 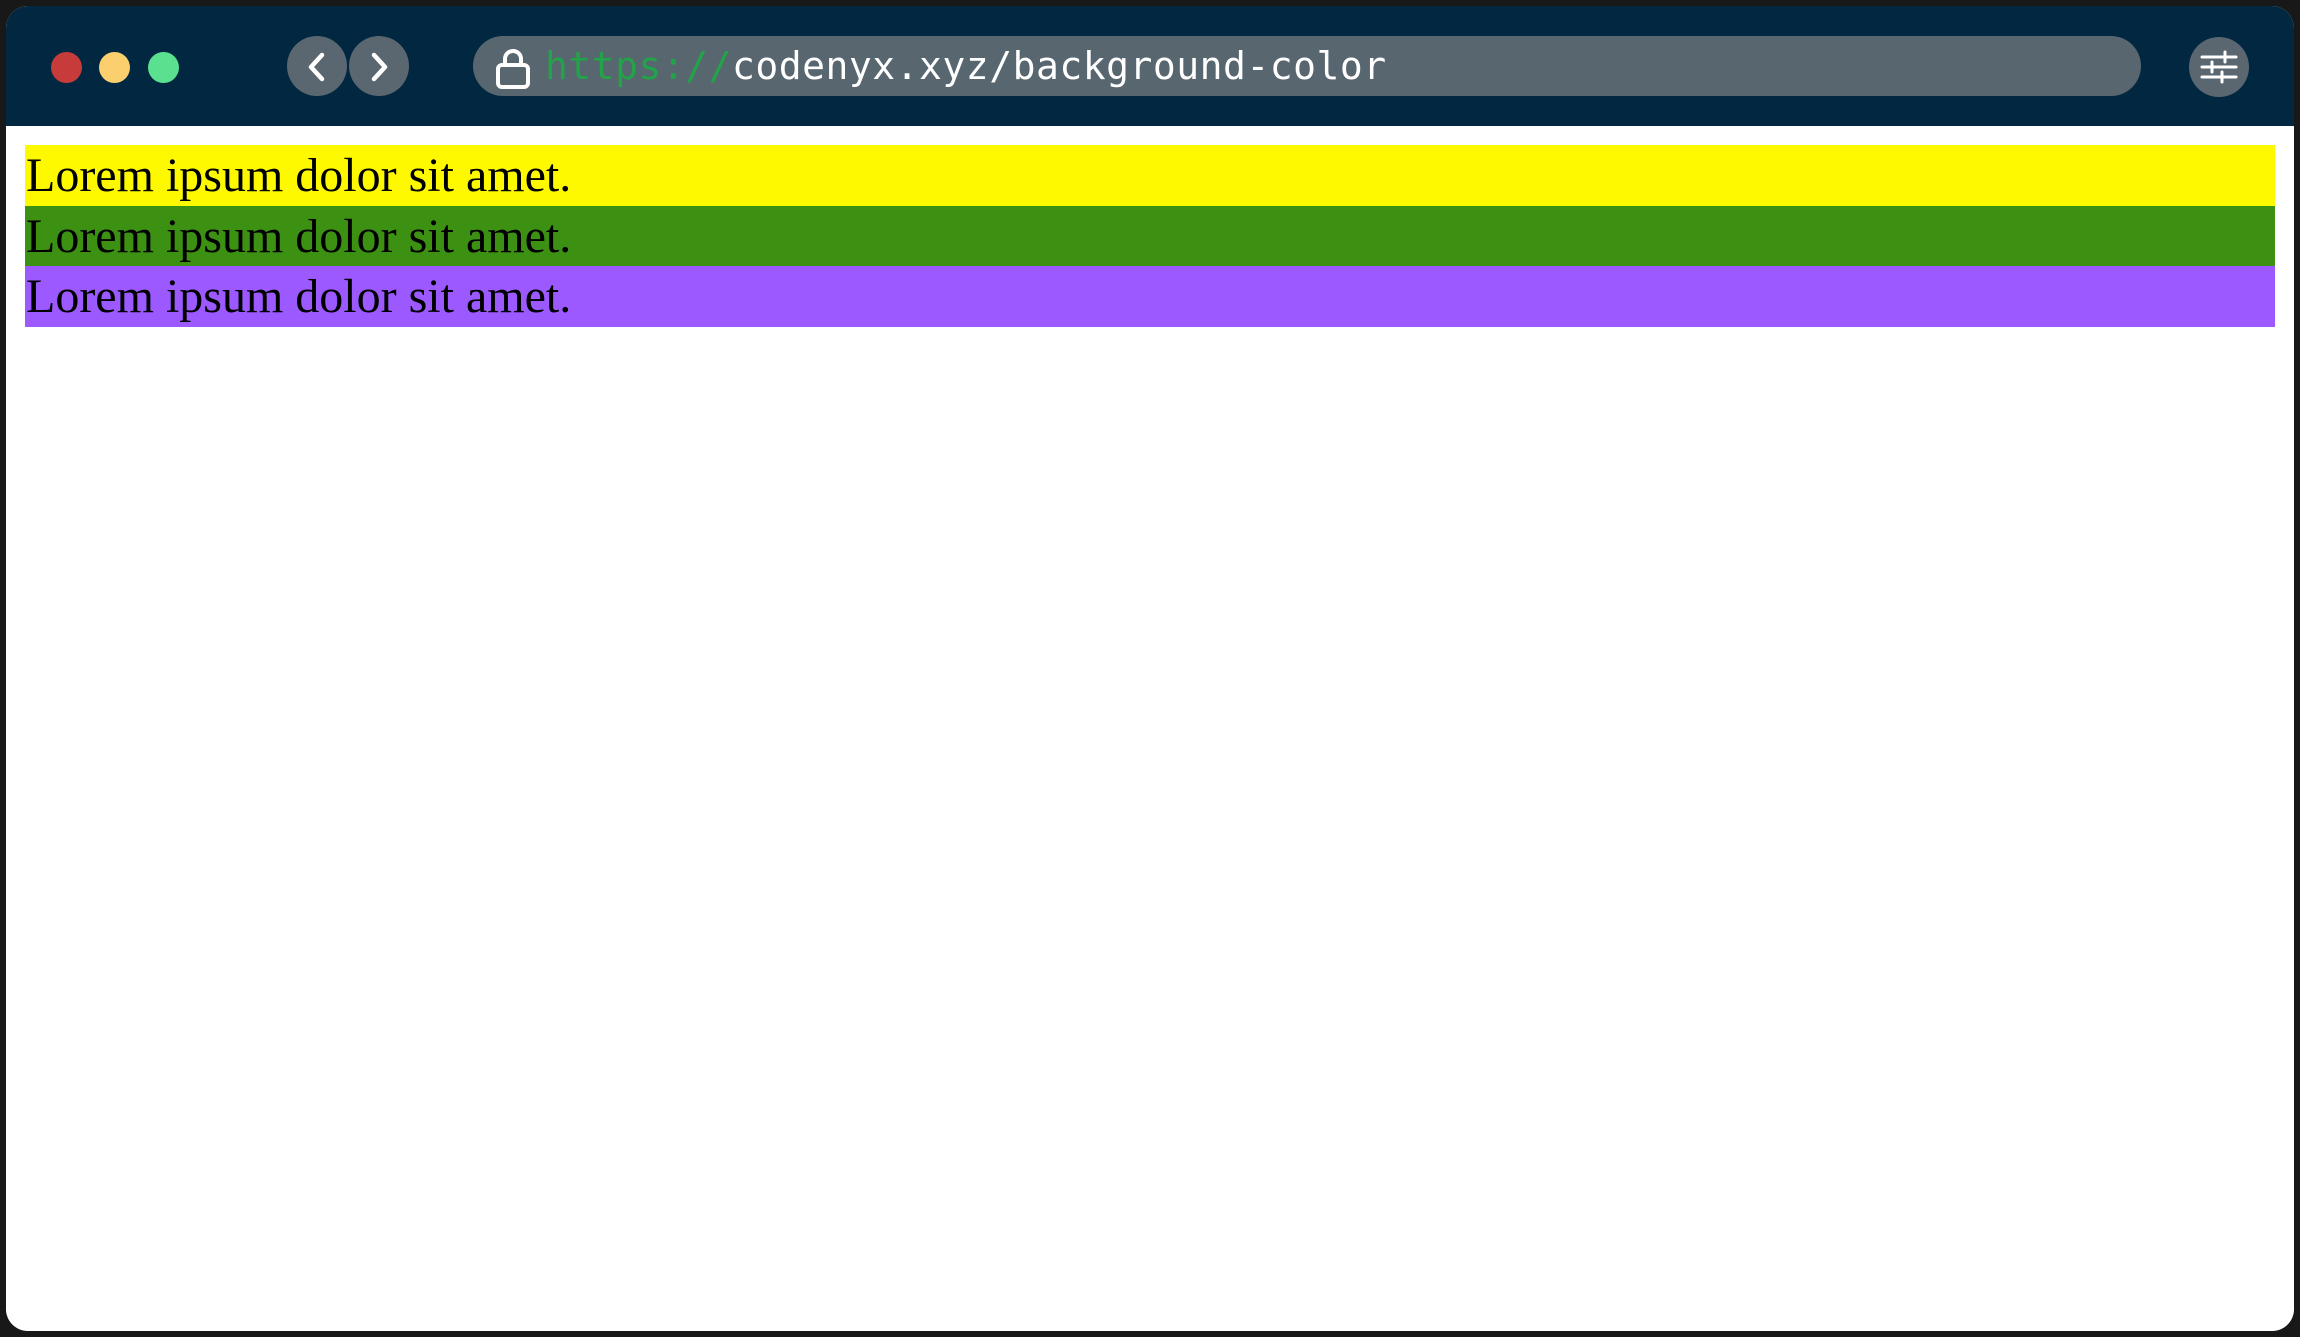 What do you see at coordinates (163, 67) in the screenshot?
I see `maximize-window-button` at bounding box center [163, 67].